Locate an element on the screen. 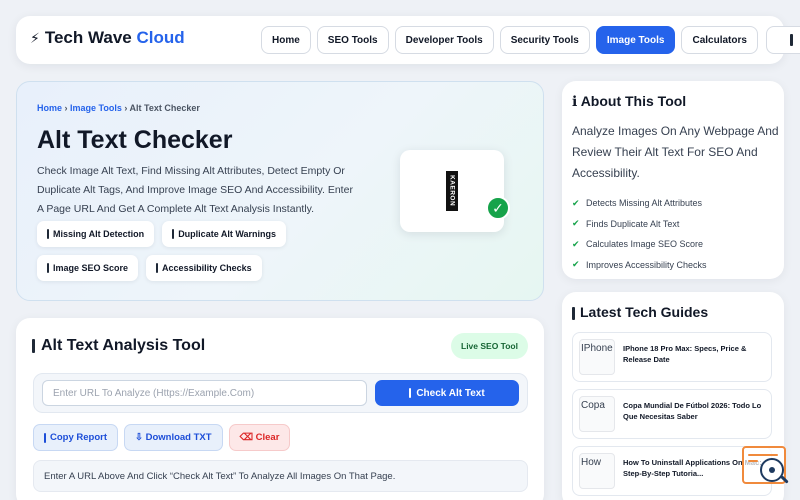  nav-seo-tools: SEO Tools is located at coordinates (352, 40).